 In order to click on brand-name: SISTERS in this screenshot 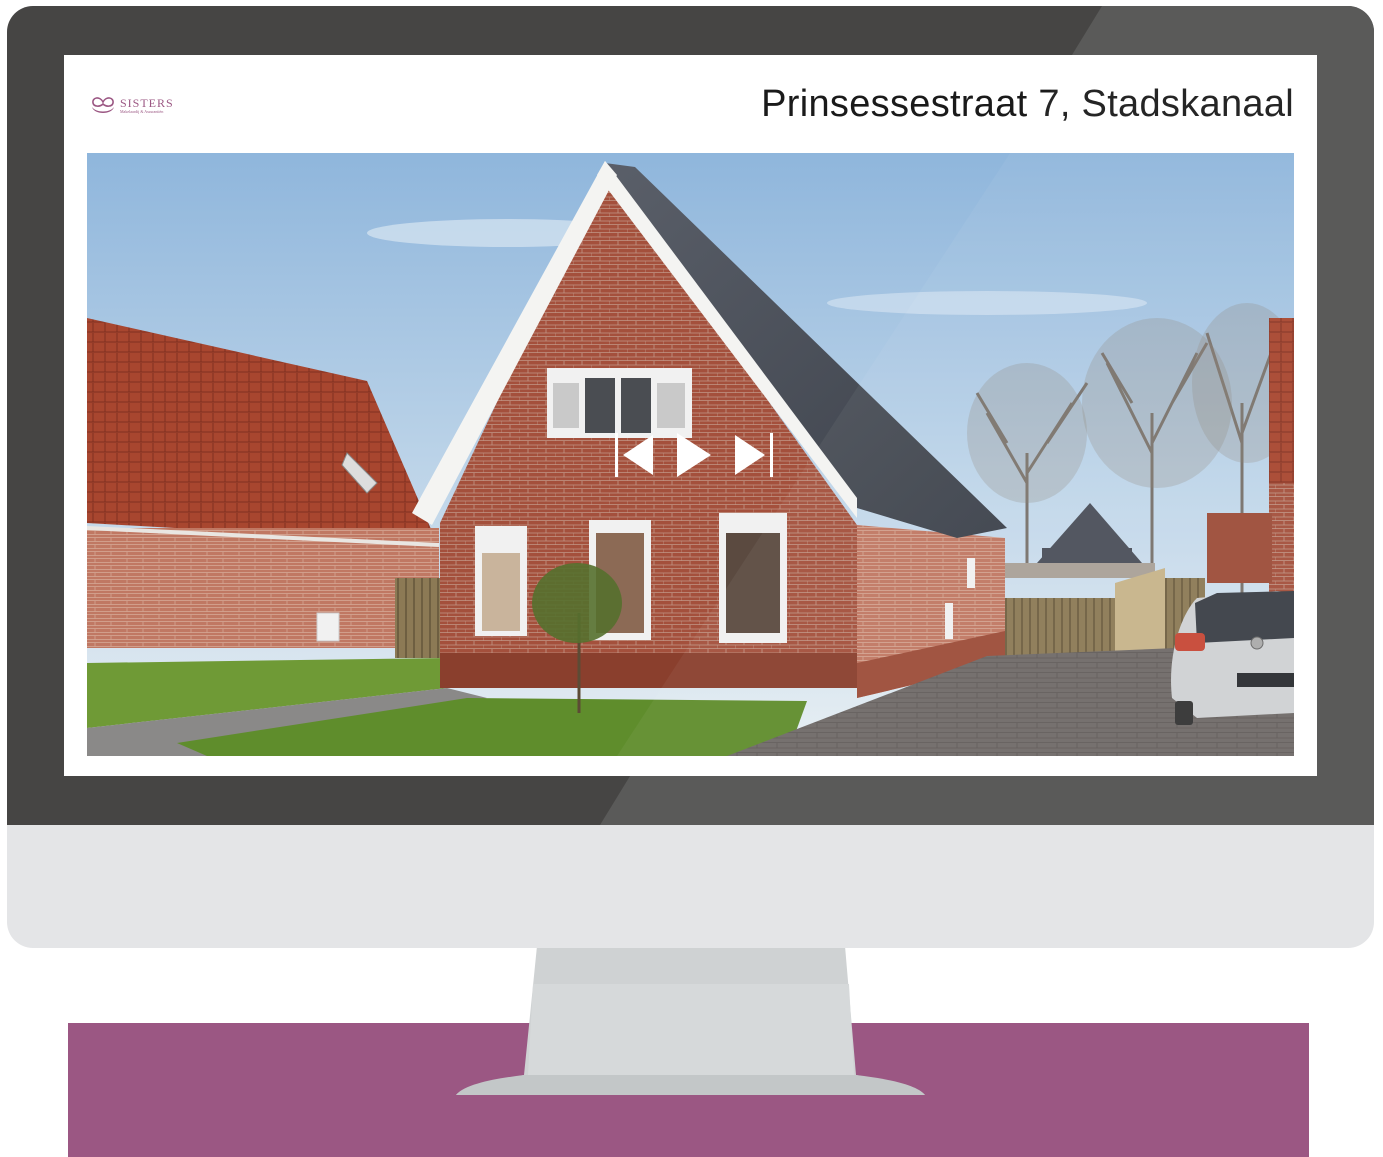, I will do `click(147, 102)`.